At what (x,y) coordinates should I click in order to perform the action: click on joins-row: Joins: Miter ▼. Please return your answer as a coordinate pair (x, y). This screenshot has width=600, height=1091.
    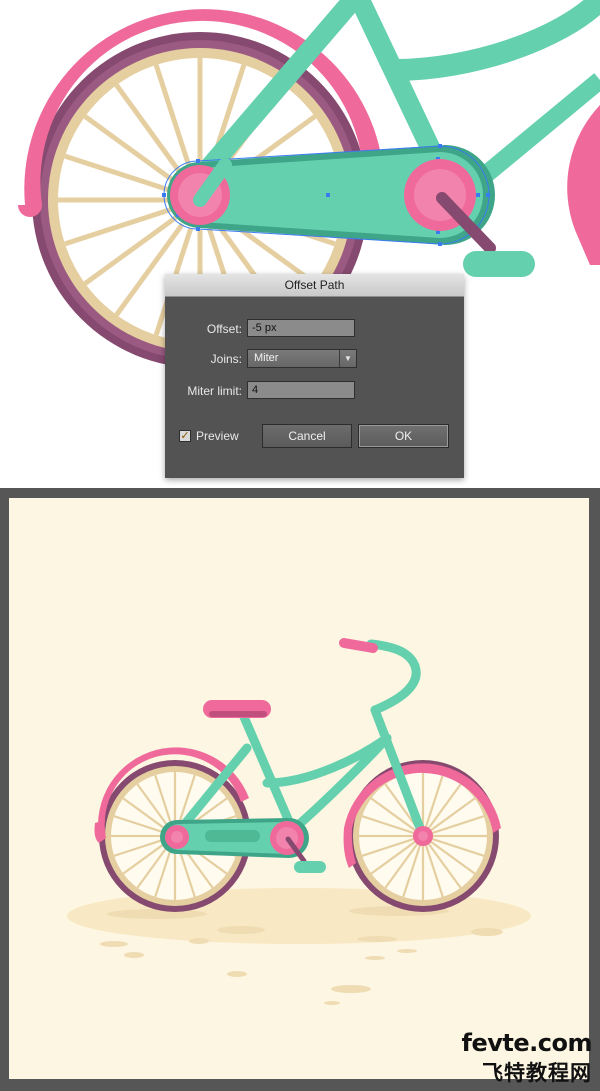
    Looking at the image, I should click on (314, 359).